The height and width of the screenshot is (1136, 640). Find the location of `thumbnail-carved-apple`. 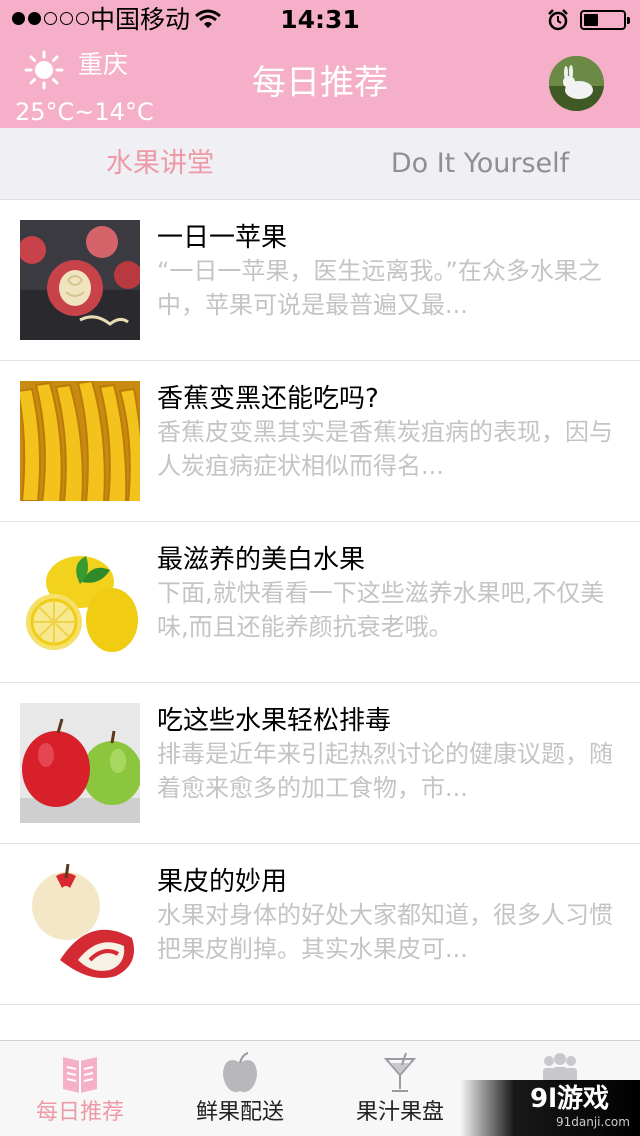

thumbnail-carved-apple is located at coordinates (80, 280).